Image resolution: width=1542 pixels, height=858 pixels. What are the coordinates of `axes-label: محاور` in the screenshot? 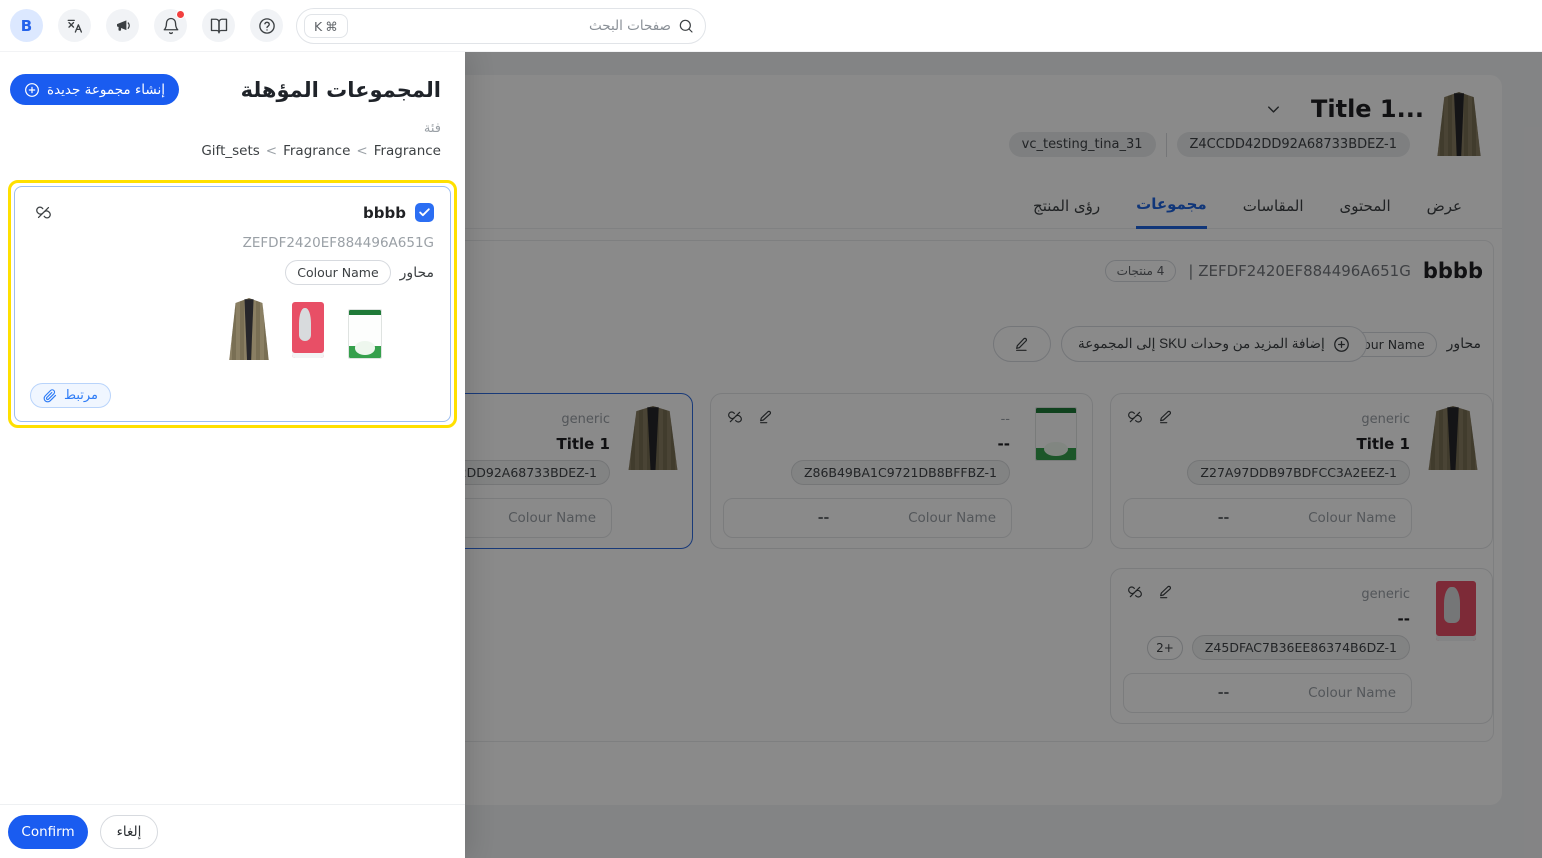 It's located at (416, 272).